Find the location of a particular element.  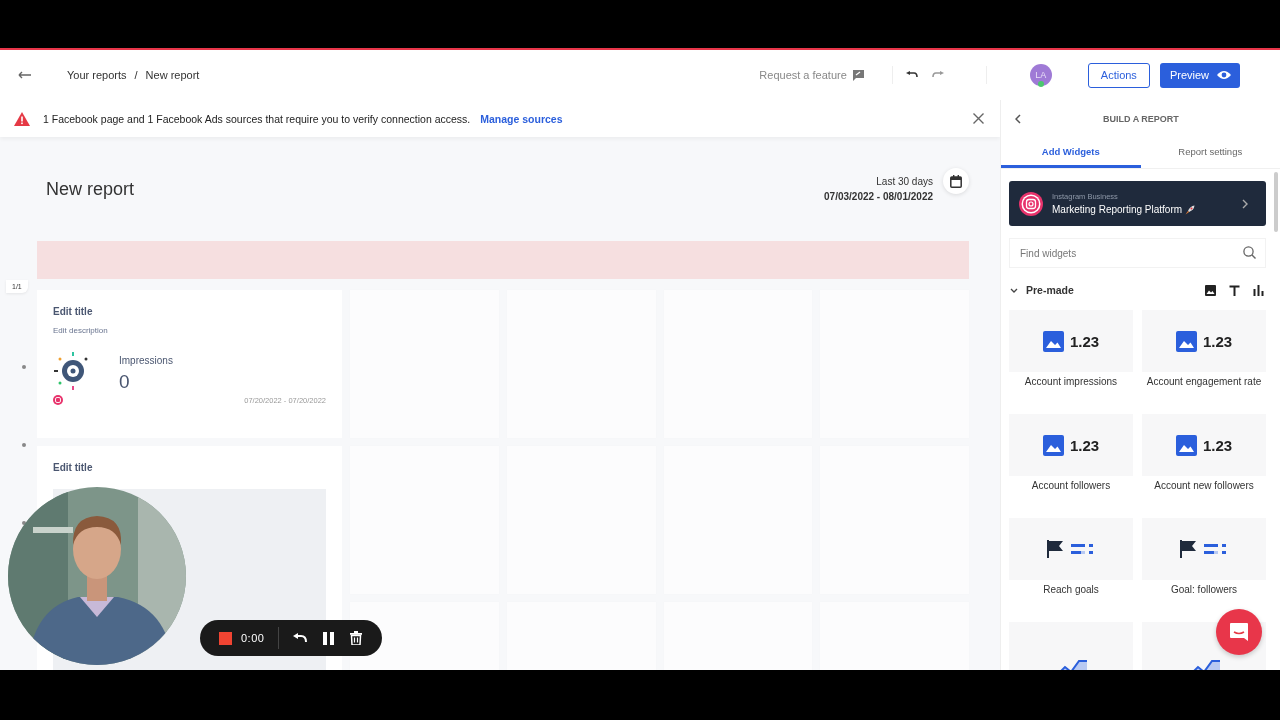

source-name: Marketing Reporting Platform is located at coordinates (1117, 209).